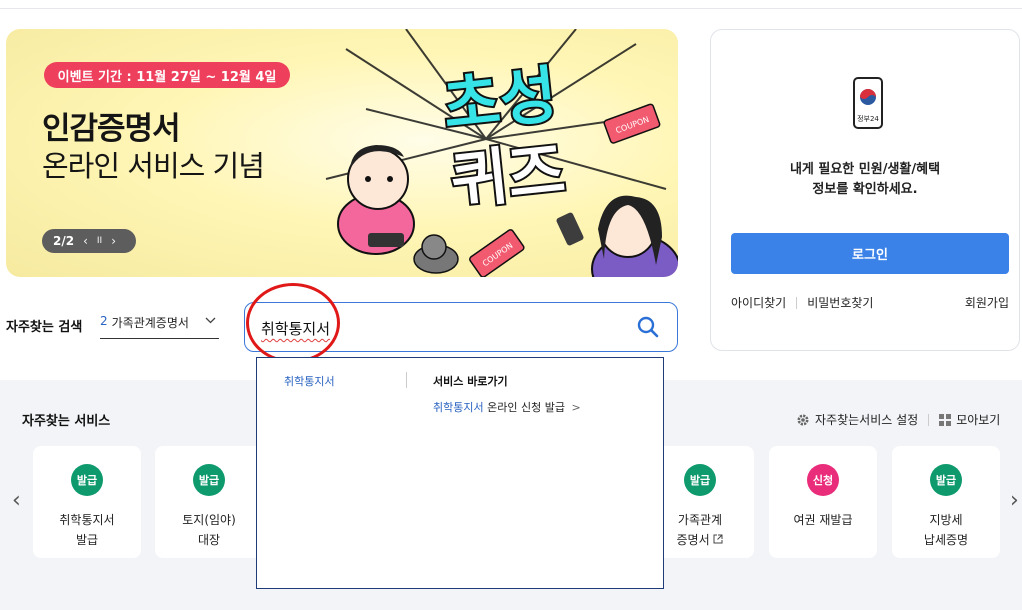 The width and height of the screenshot is (1022, 610). I want to click on search-icon, so click(648, 329).